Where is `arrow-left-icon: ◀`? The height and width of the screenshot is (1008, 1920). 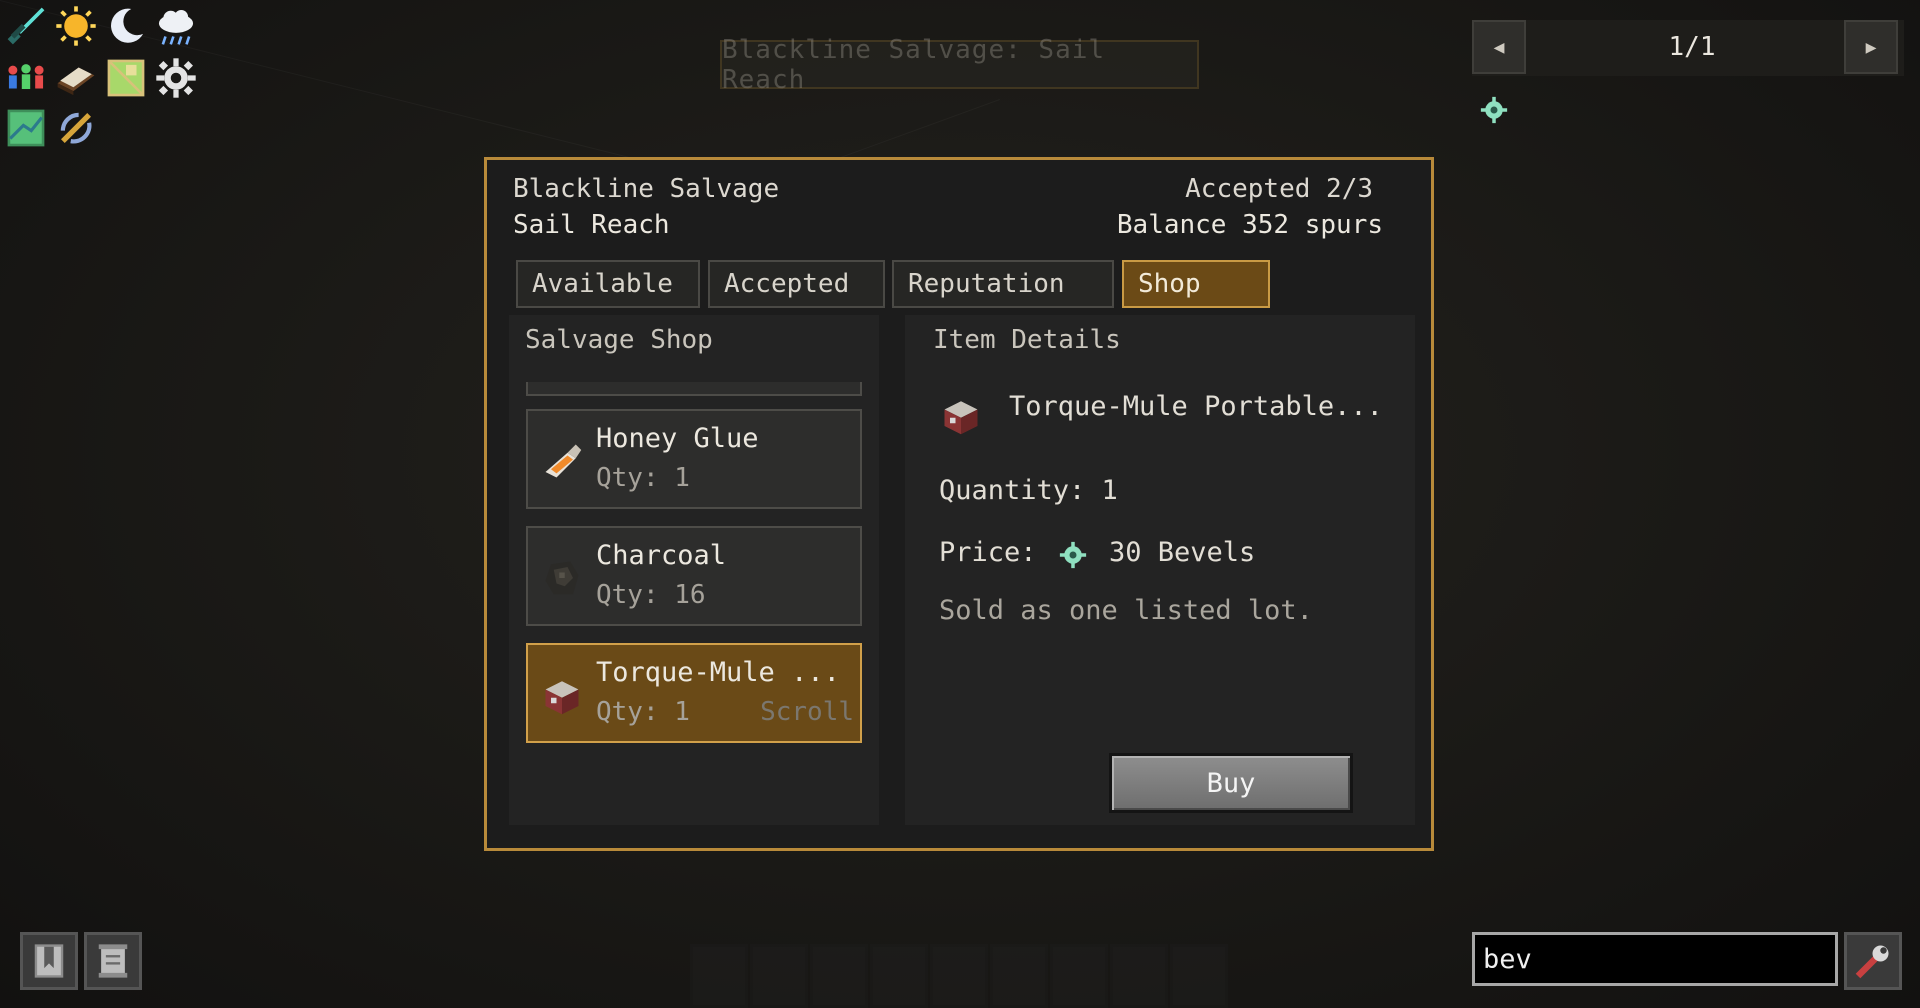 arrow-left-icon: ◀ is located at coordinates (1499, 47).